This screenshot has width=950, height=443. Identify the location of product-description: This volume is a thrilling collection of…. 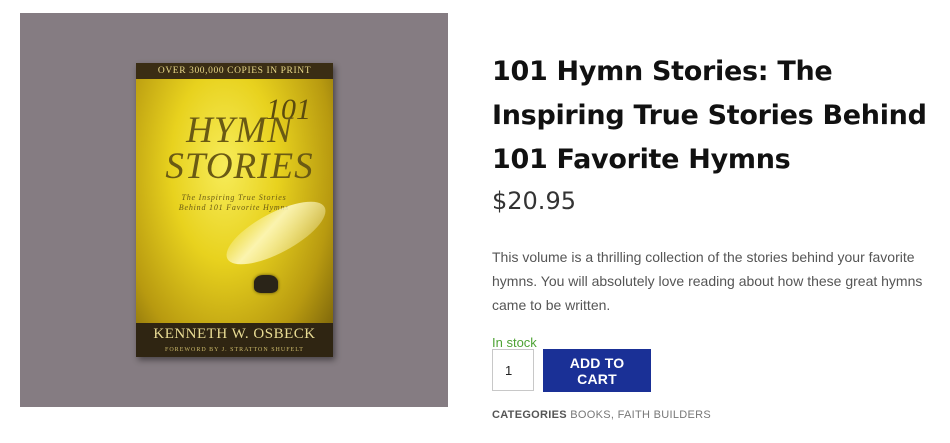
(707, 281).